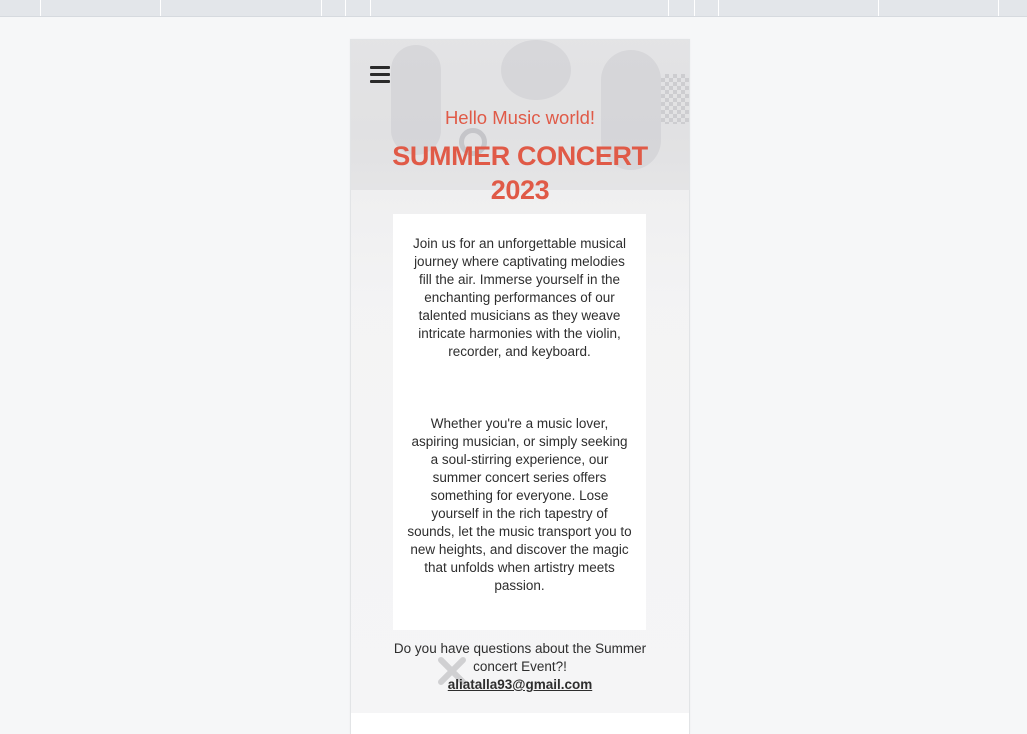 The height and width of the screenshot is (734, 1027). Describe the element at coordinates (520, 117) in the screenshot. I see `greeting-text: Hello Music world!` at that location.